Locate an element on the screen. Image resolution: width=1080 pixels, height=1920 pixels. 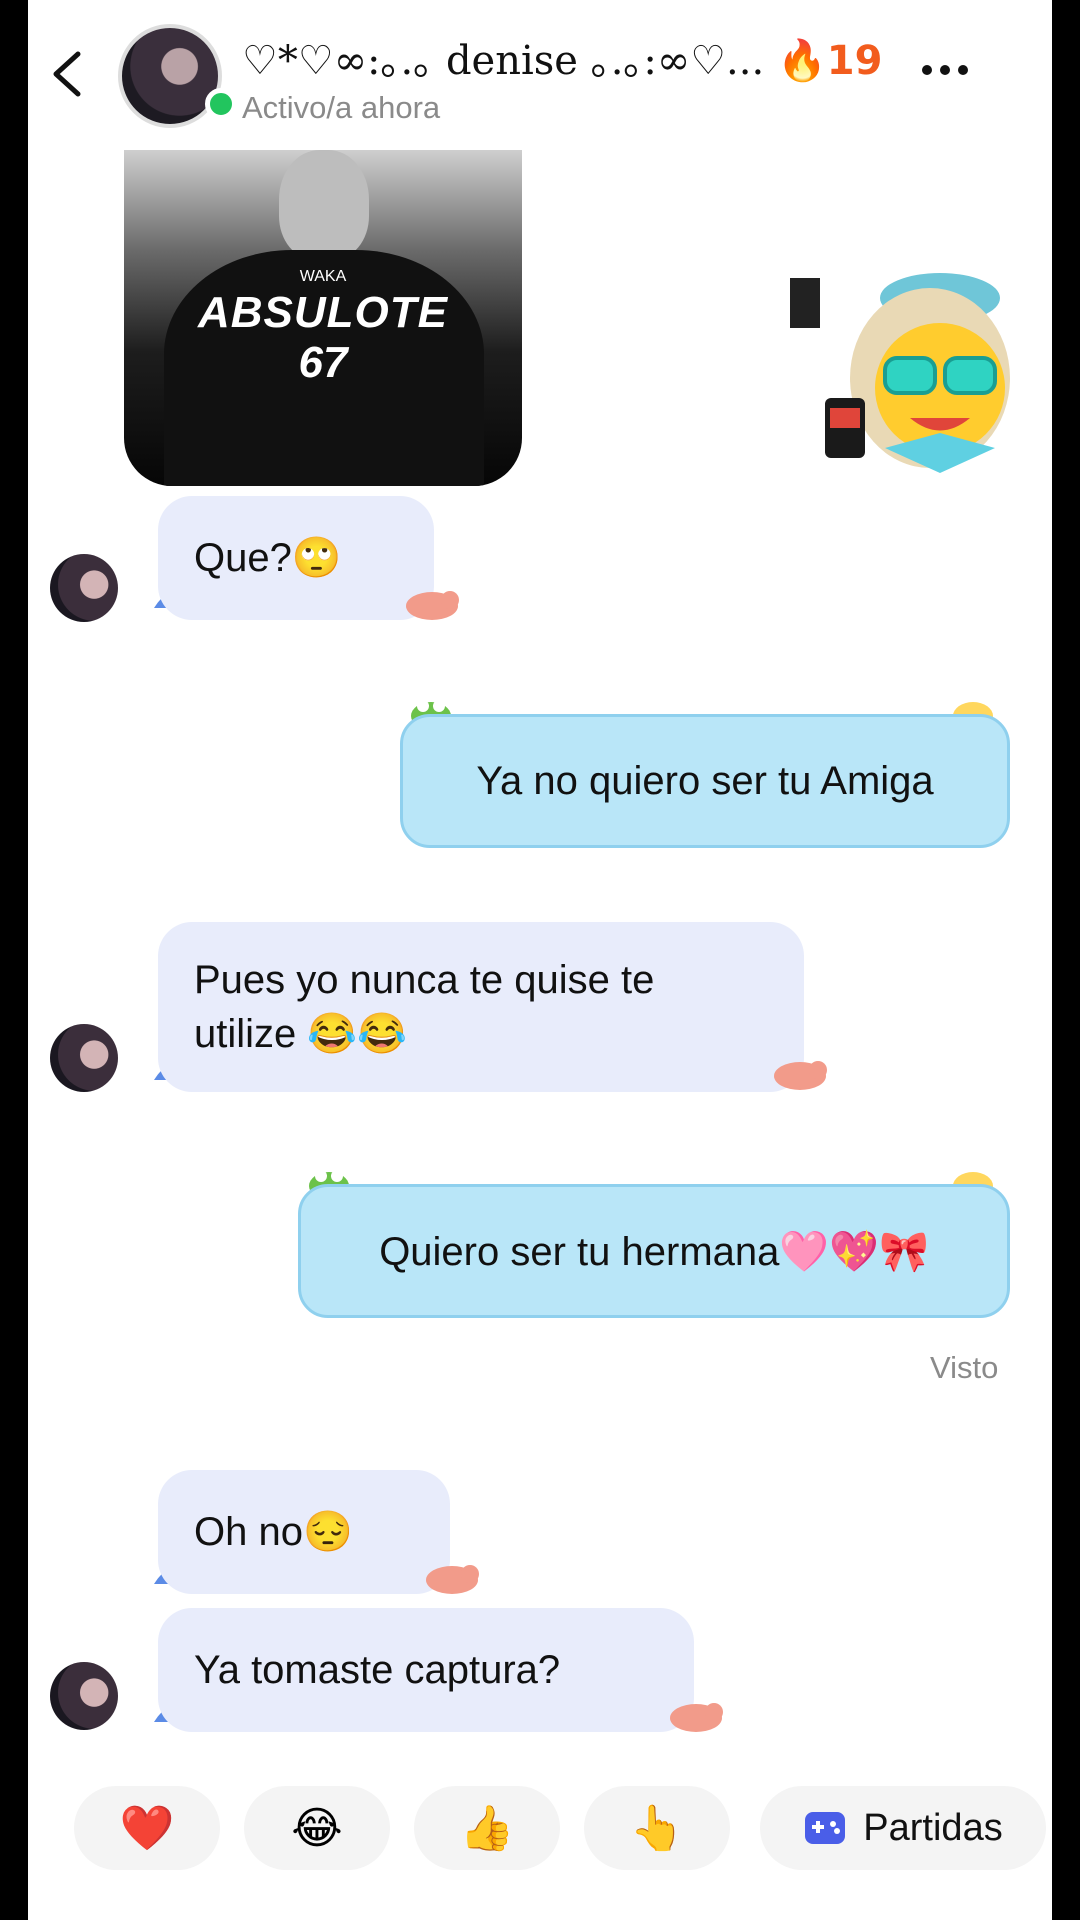
photo-caption-small: WAKA is located at coordinates (323, 276).